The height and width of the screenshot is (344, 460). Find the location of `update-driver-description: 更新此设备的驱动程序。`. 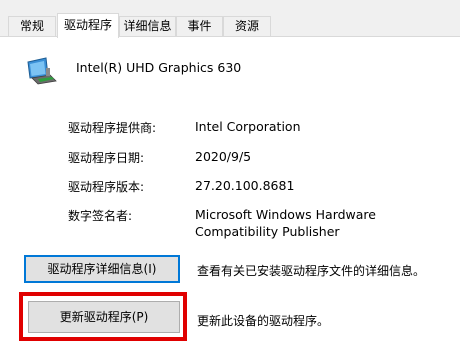

update-driver-description: 更新此设备的驱动程序。 is located at coordinates (263, 321).